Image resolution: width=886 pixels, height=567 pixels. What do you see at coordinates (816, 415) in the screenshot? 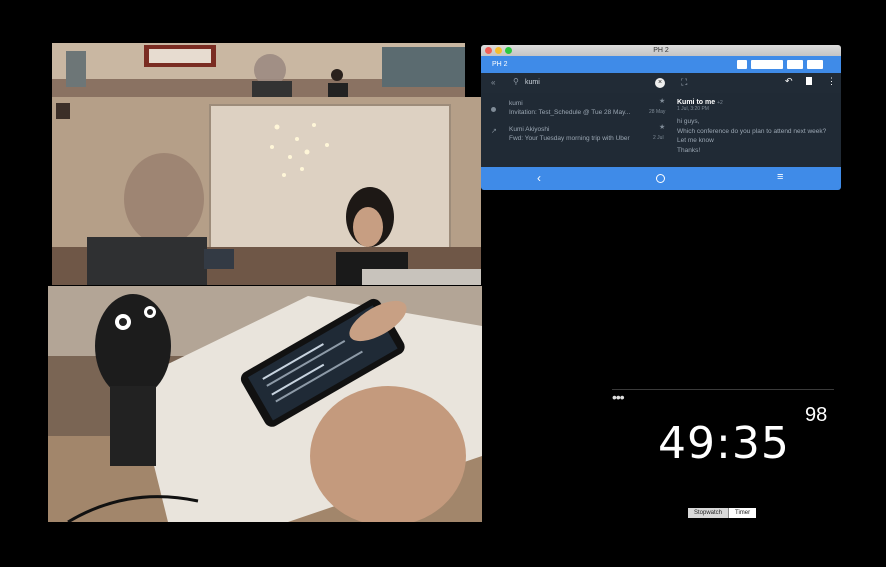
I see `timer-subseconds: 98` at bounding box center [816, 415].